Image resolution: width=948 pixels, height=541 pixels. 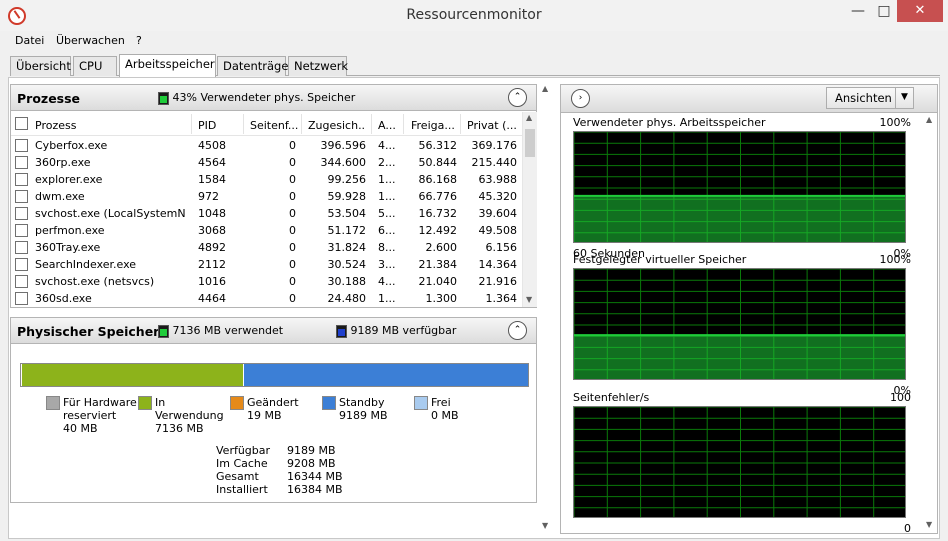 I want to click on proc-private: 45.320, so click(x=498, y=196).